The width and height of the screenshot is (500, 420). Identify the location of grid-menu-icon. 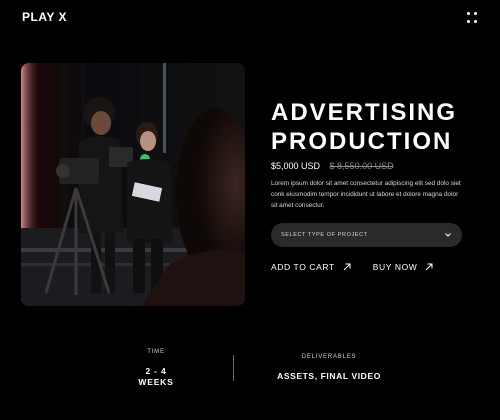
(472, 17).